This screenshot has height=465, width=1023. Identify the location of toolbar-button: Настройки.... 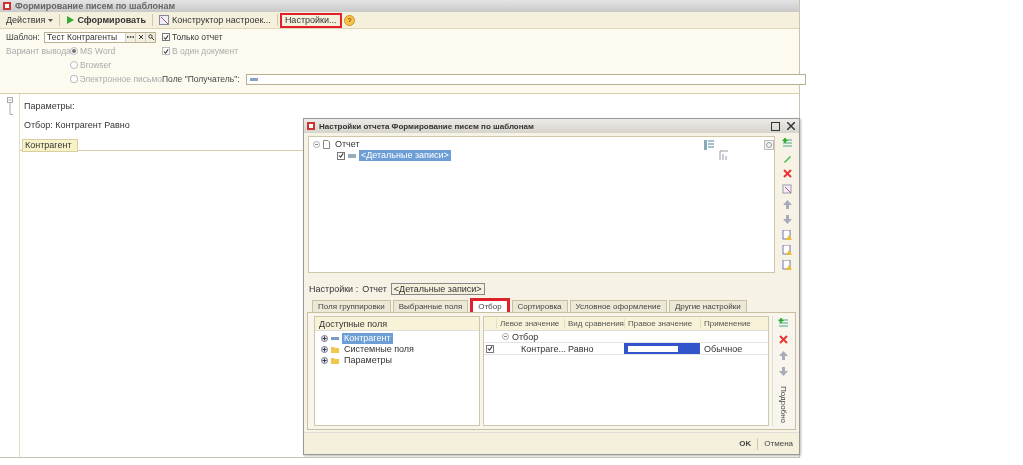
(310, 20).